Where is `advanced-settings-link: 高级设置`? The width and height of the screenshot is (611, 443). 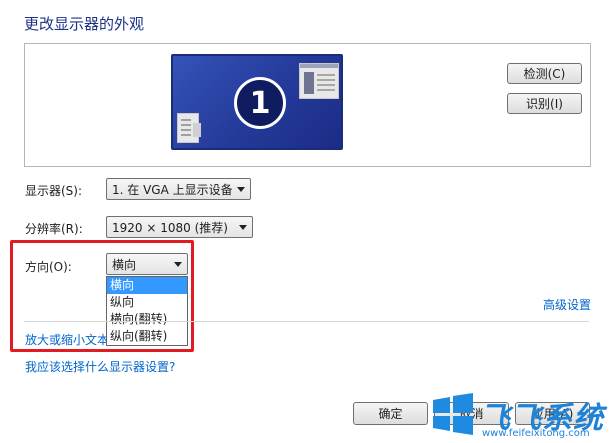 advanced-settings-link: 高级设置 is located at coordinates (567, 304).